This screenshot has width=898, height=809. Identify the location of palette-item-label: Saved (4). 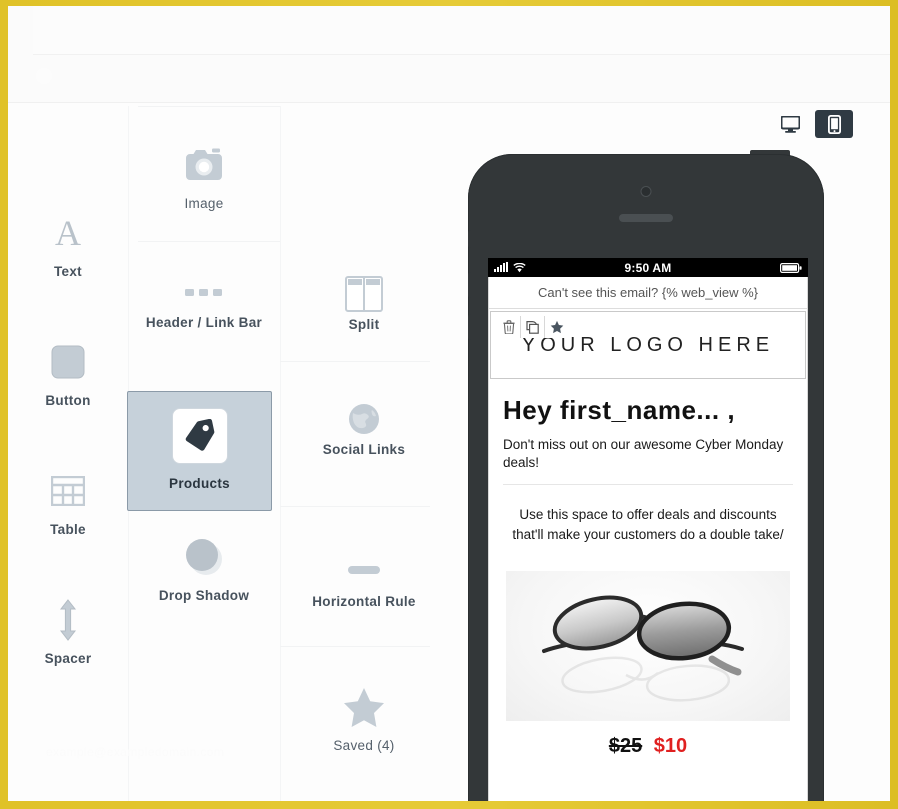
(364, 745).